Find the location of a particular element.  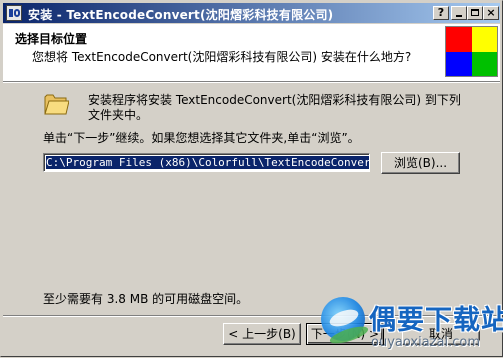

page-title: 选择目标位置 is located at coordinates (51, 39).